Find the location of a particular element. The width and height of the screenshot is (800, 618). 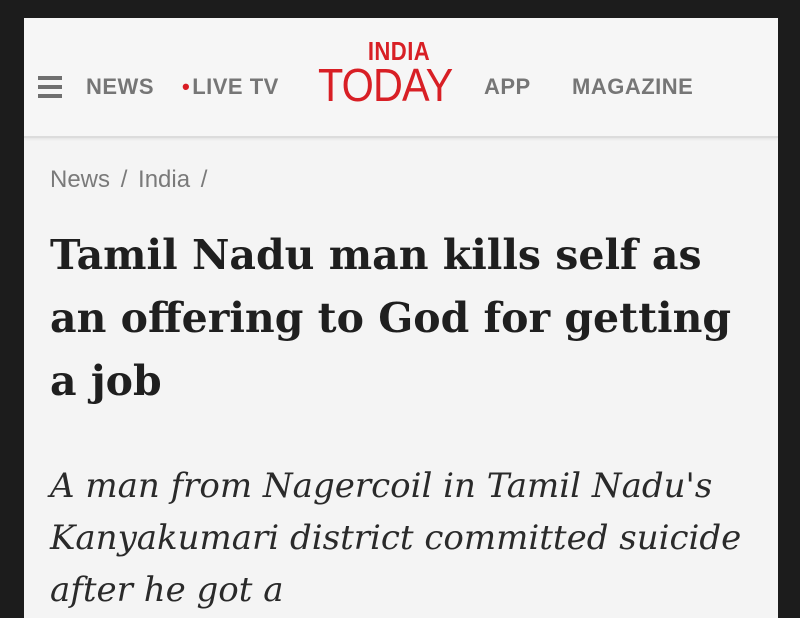

nav-magazine-label: MAGAZINE is located at coordinates (633, 86).